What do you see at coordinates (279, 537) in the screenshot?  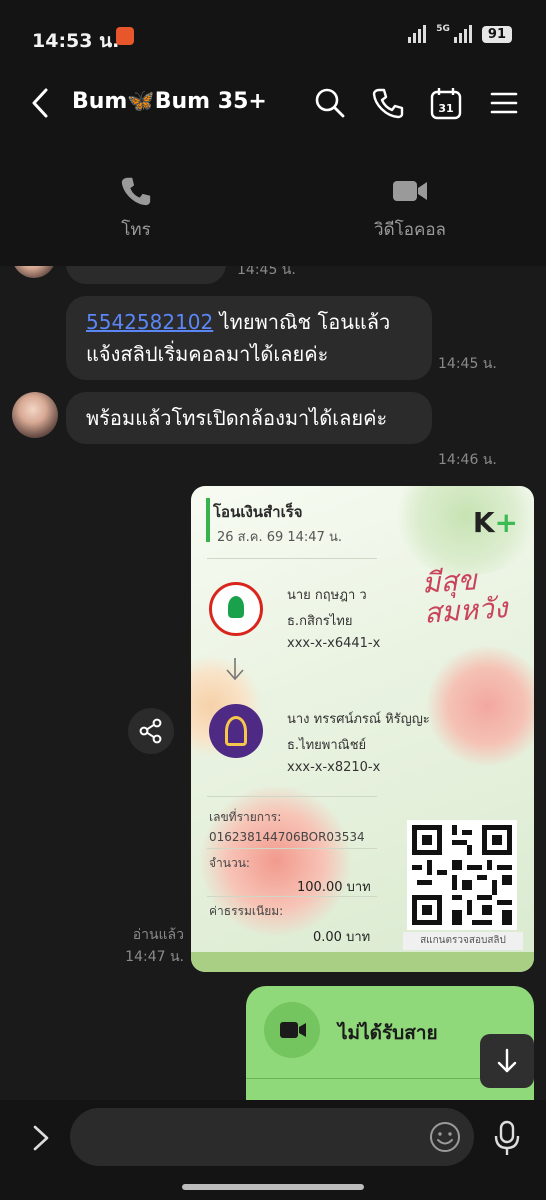 I see `slip-datetime: 26 ส.ค. 69 14:47 น.` at bounding box center [279, 537].